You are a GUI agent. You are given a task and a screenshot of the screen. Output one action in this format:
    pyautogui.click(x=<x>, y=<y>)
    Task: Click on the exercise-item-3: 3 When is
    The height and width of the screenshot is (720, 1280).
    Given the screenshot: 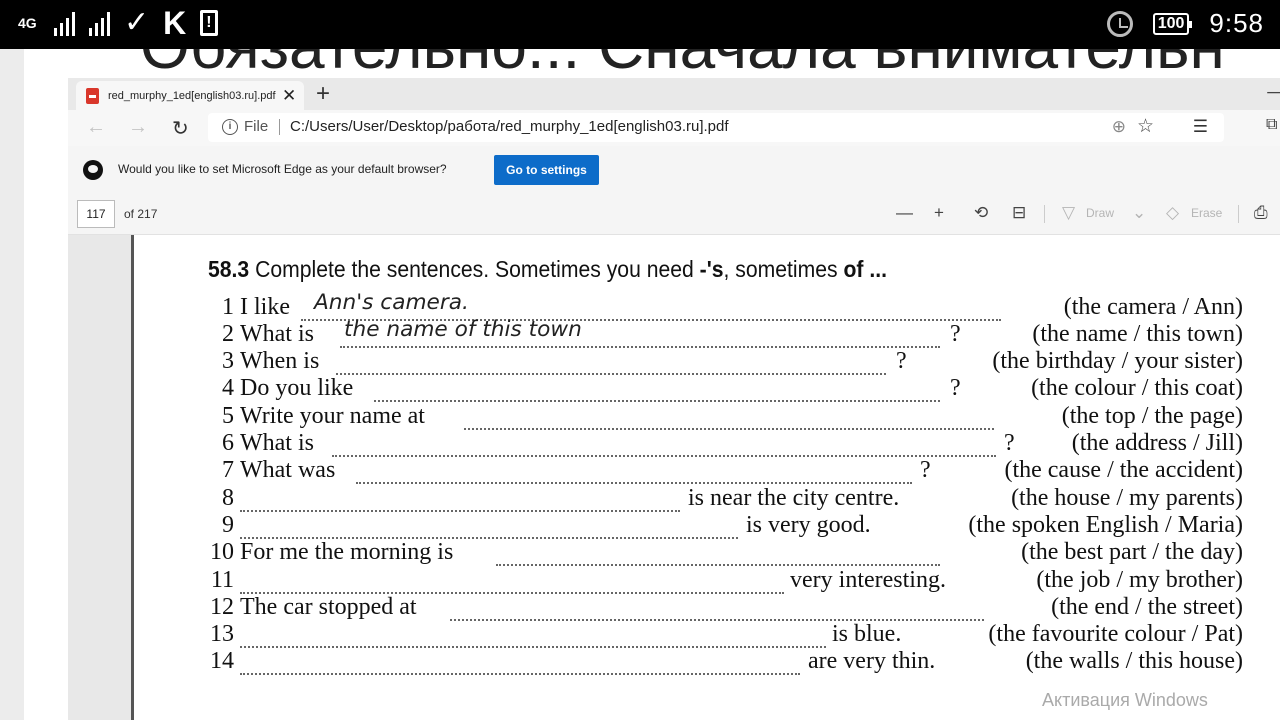 What is the action you would take?
    pyautogui.click(x=271, y=361)
    